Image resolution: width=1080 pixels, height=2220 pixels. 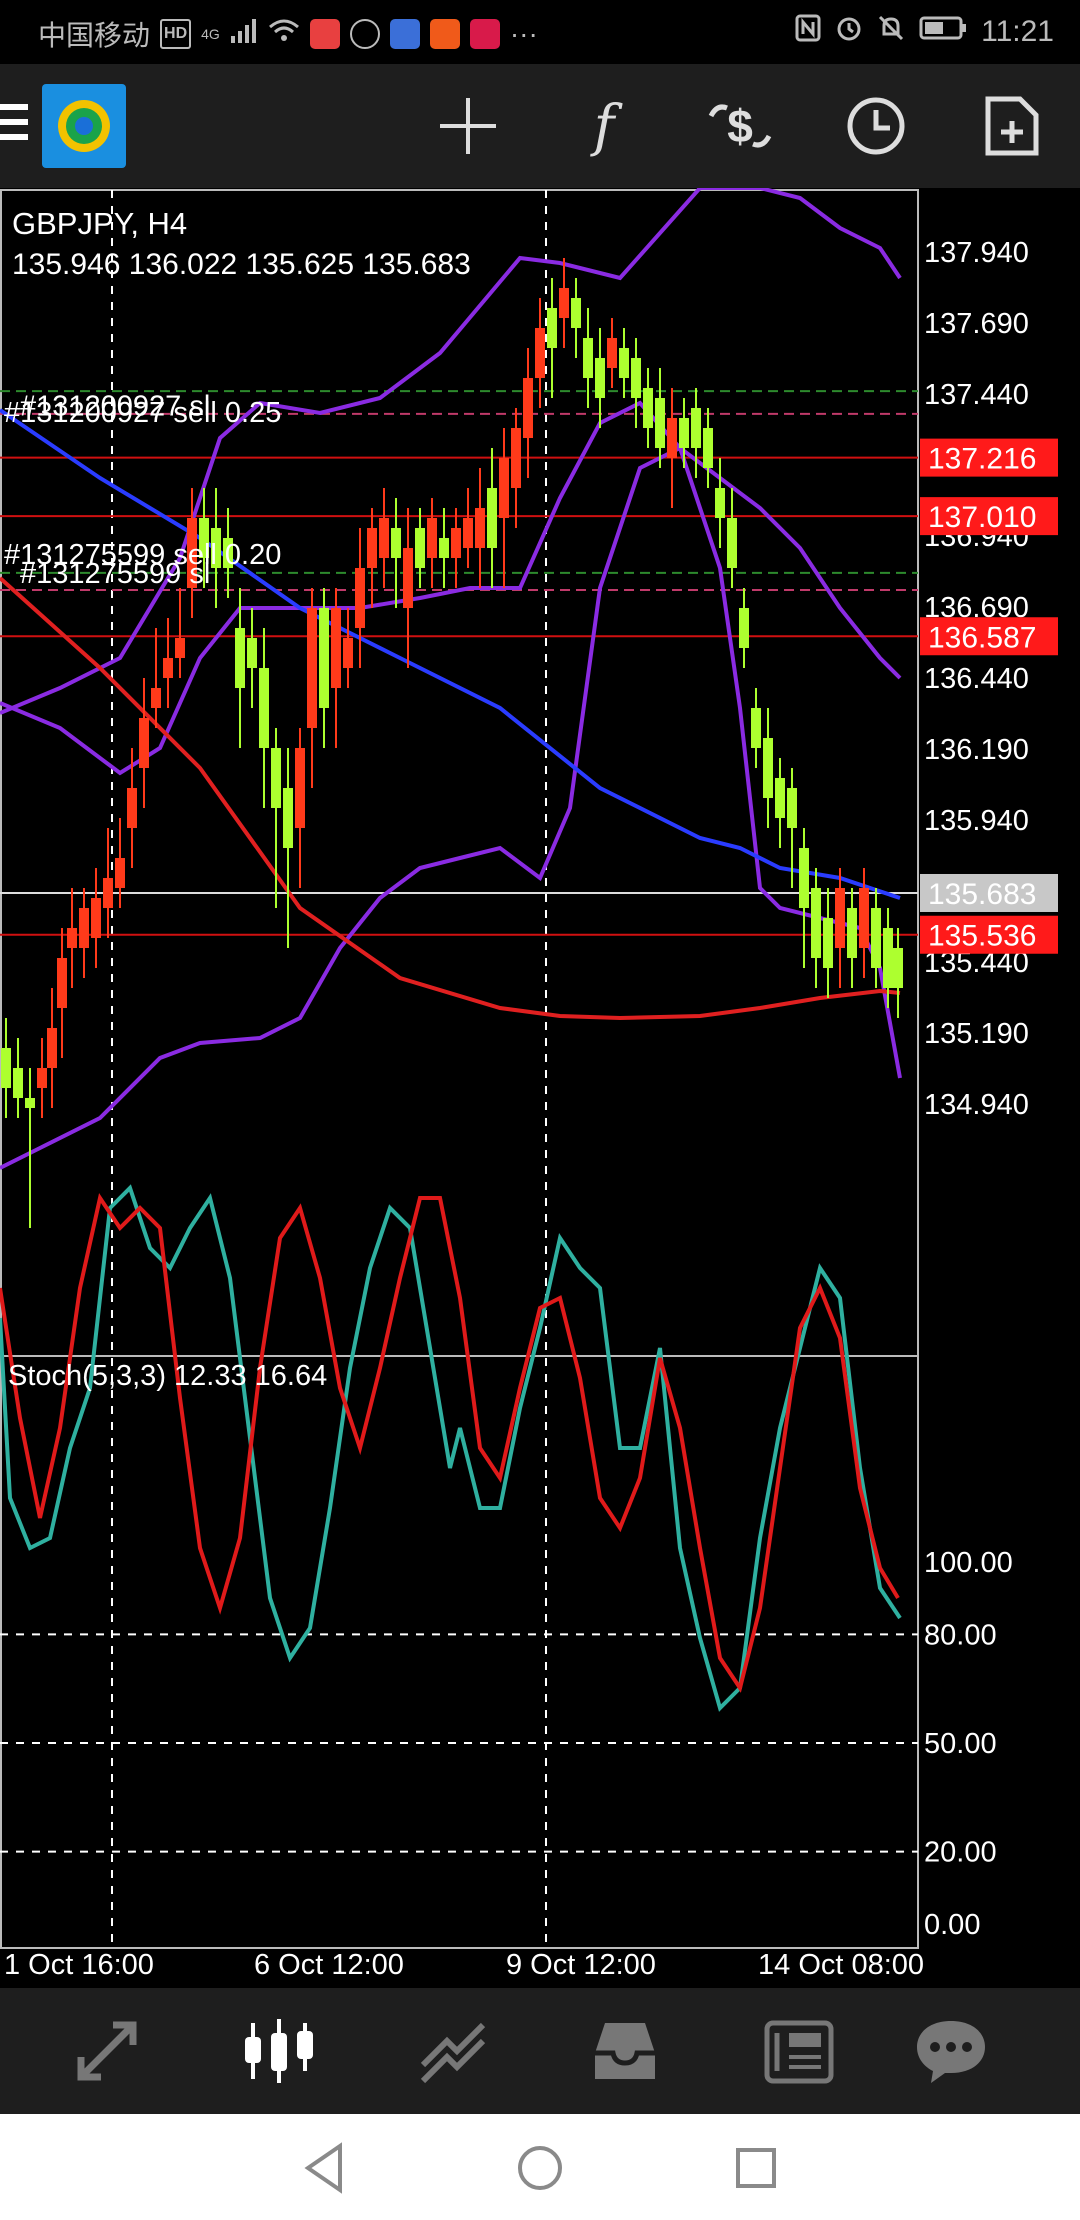 I want to click on chart-icon, so click(x=279, y=2051).